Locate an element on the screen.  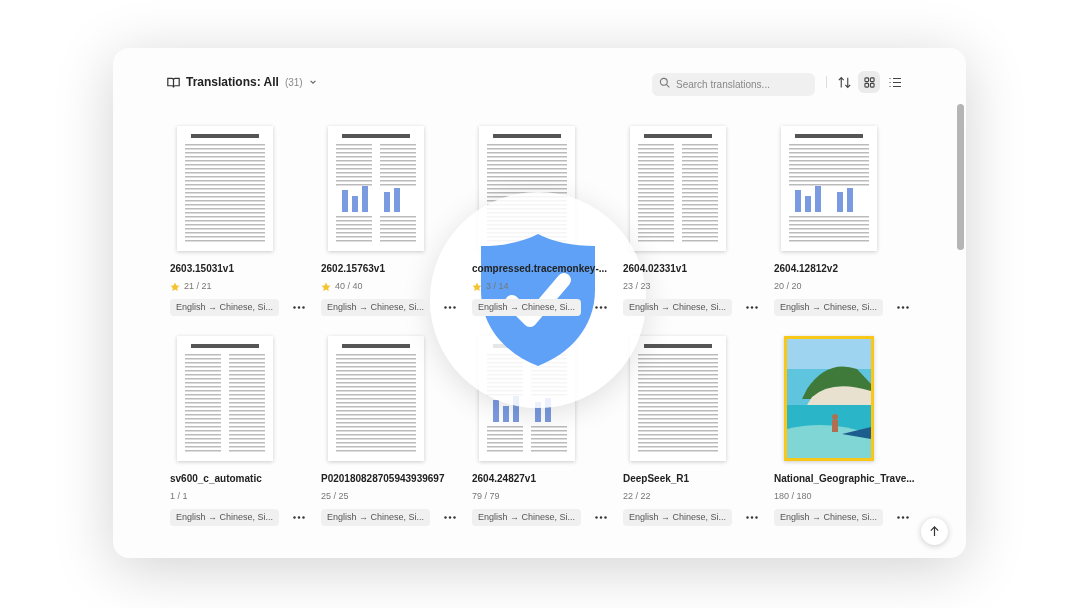
scroll-to-top-button is located at coordinates (934, 531).